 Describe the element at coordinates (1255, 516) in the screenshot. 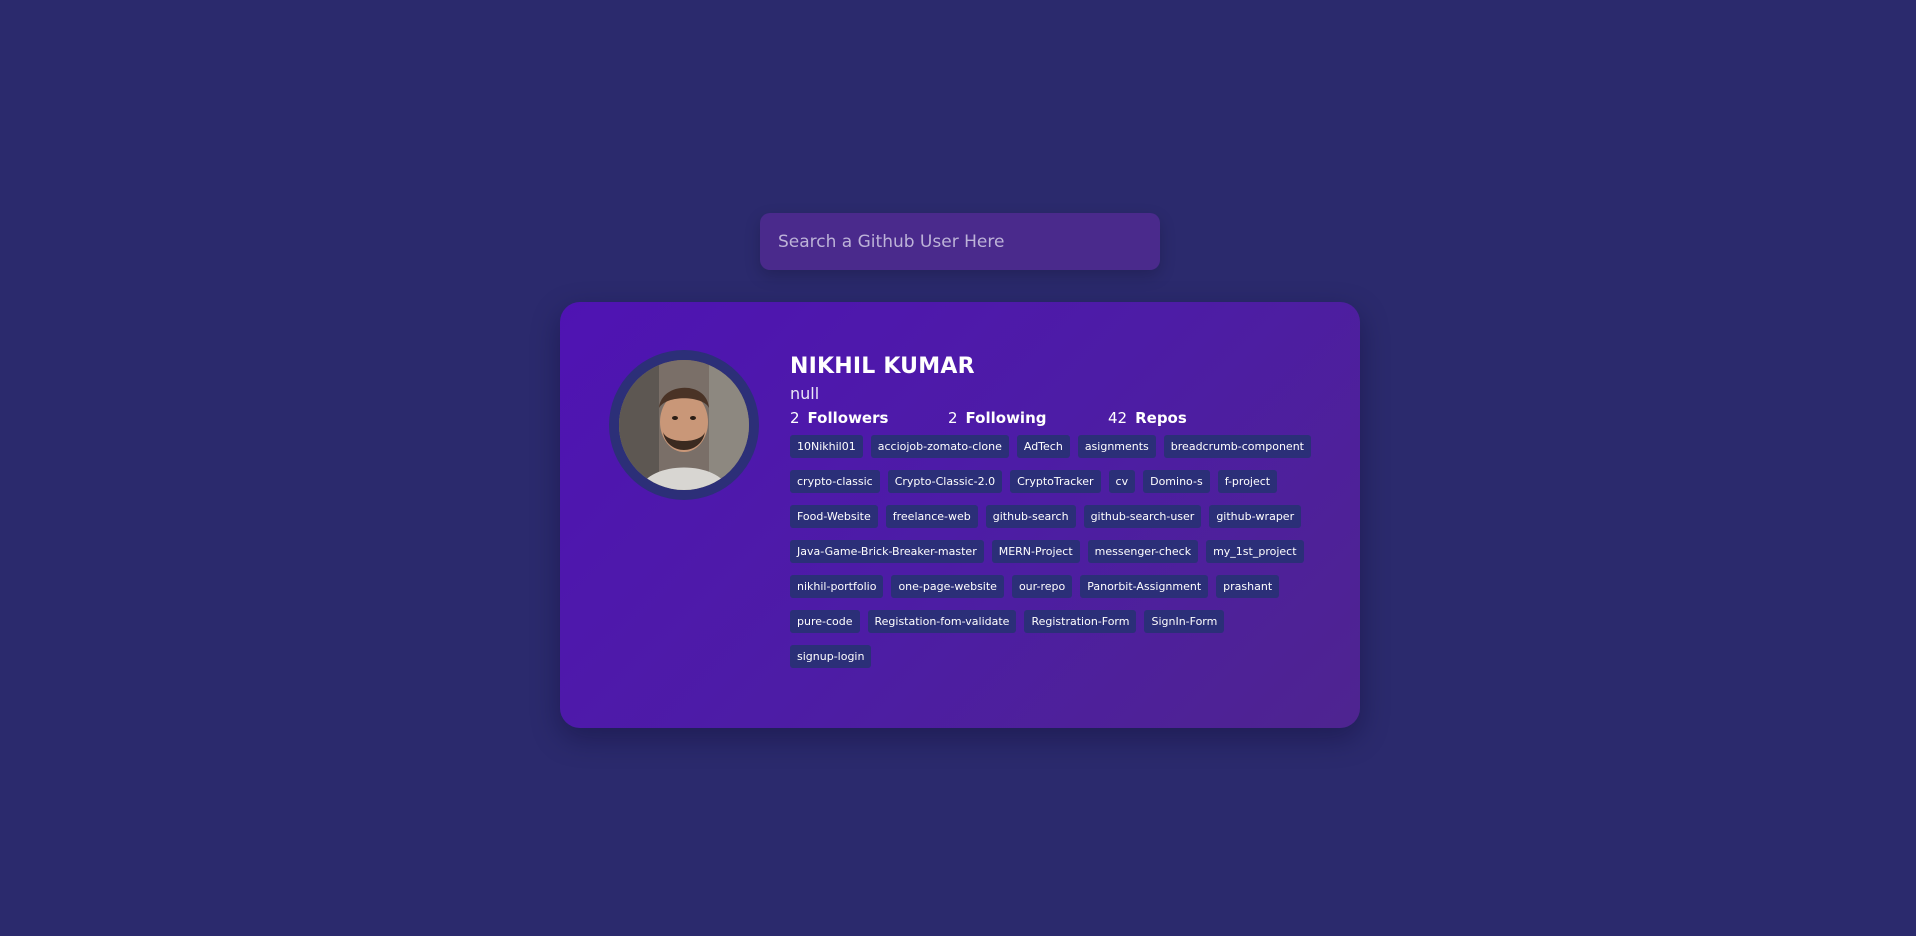

I see `repo-chip: github-wraper` at that location.